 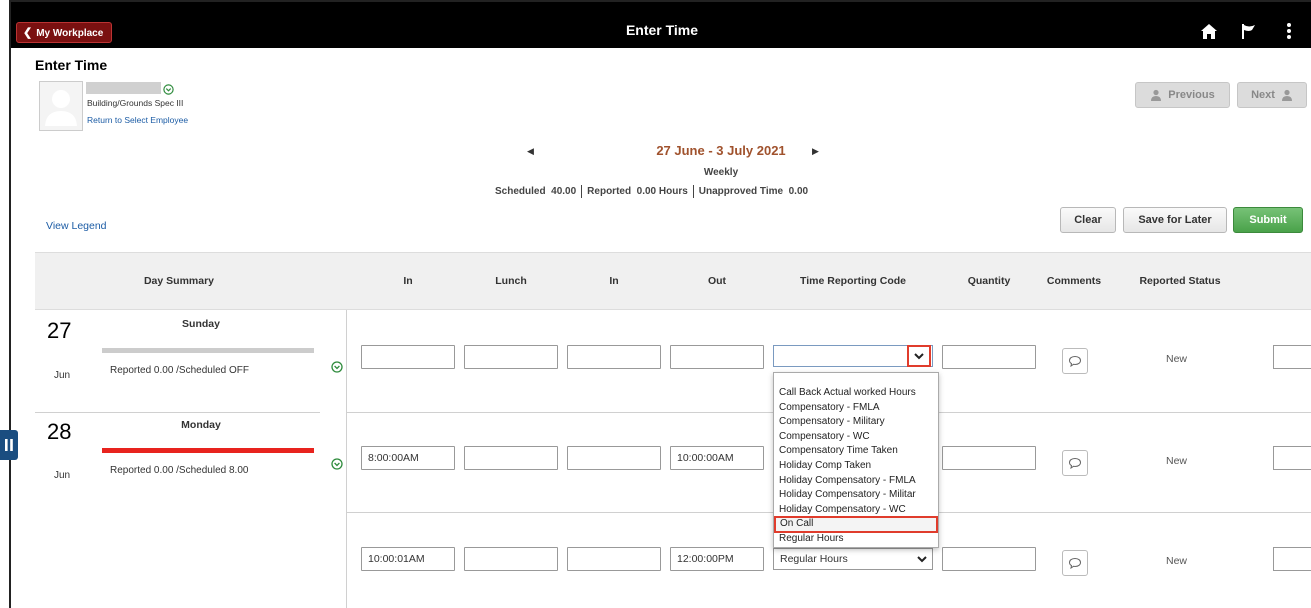 What do you see at coordinates (179, 470) in the screenshot?
I see `day-reported: Reported 0.00 /Scheduled 8.00` at bounding box center [179, 470].